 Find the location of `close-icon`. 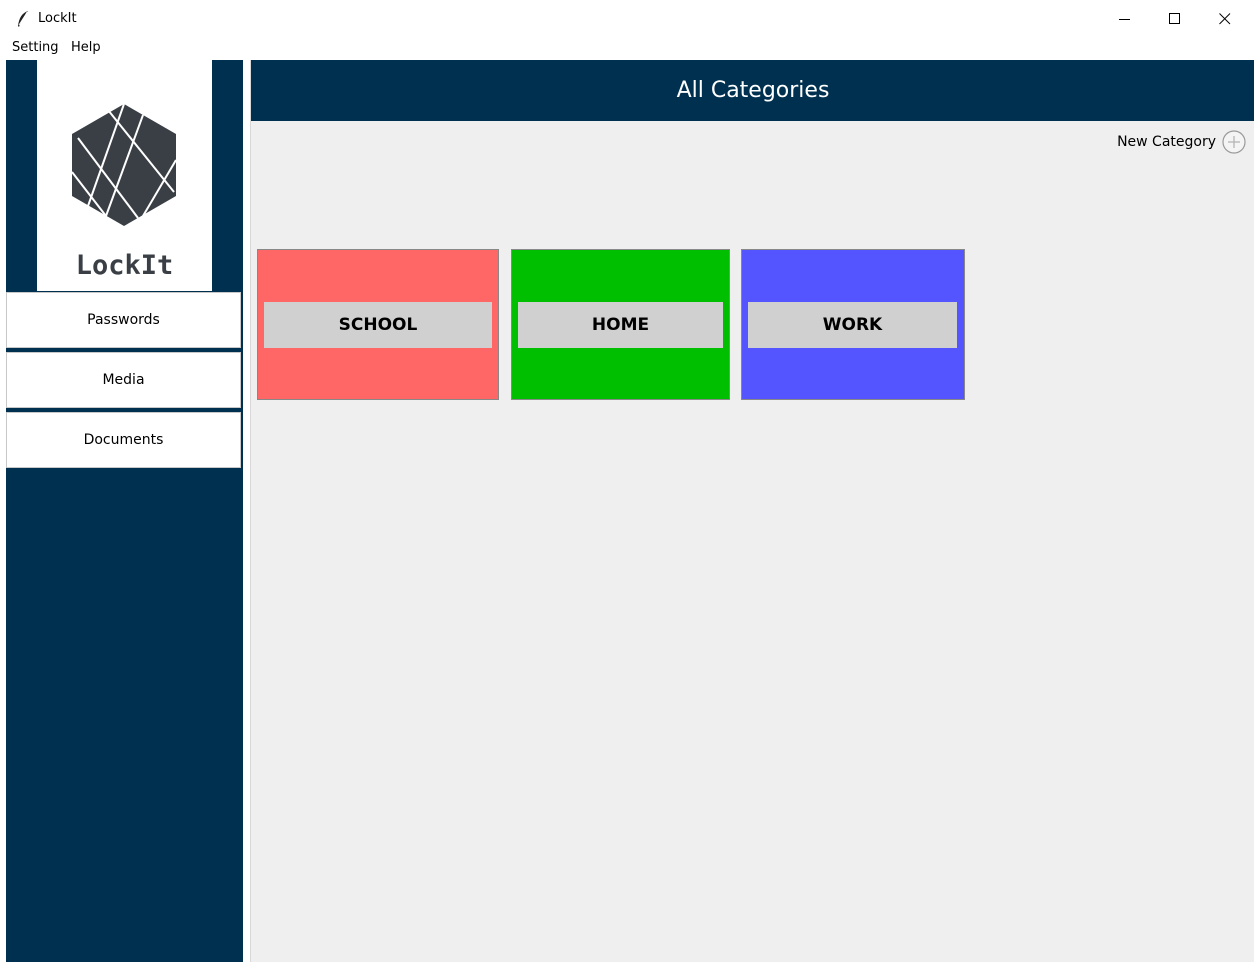

close-icon is located at coordinates (1225, 19).